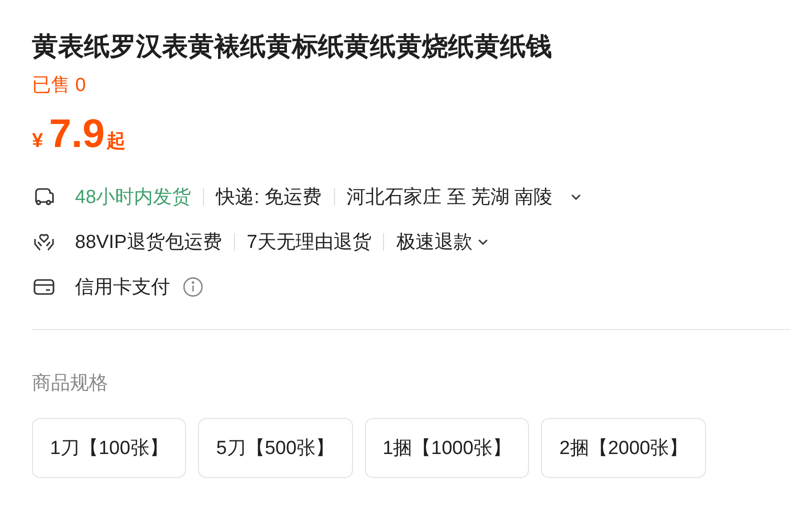 The image size is (790, 530). What do you see at coordinates (59, 86) in the screenshot?
I see `sold-count: 已售 0` at bounding box center [59, 86].